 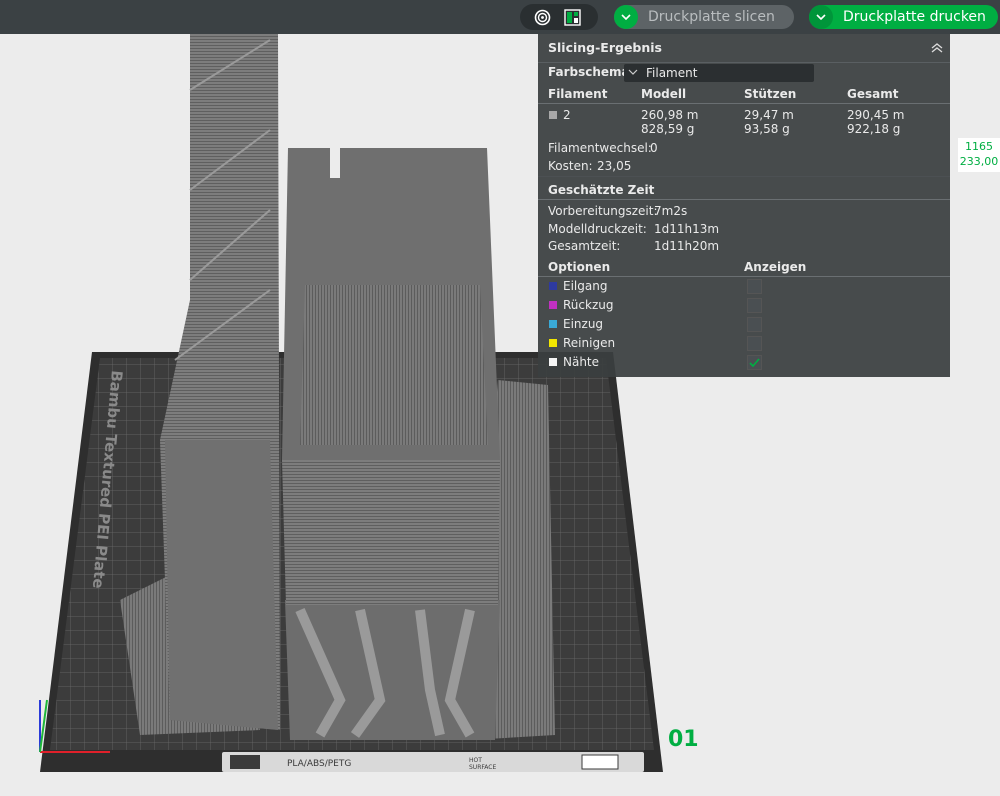 What do you see at coordinates (542, 17) in the screenshot?
I see `layers-view-icon` at bounding box center [542, 17].